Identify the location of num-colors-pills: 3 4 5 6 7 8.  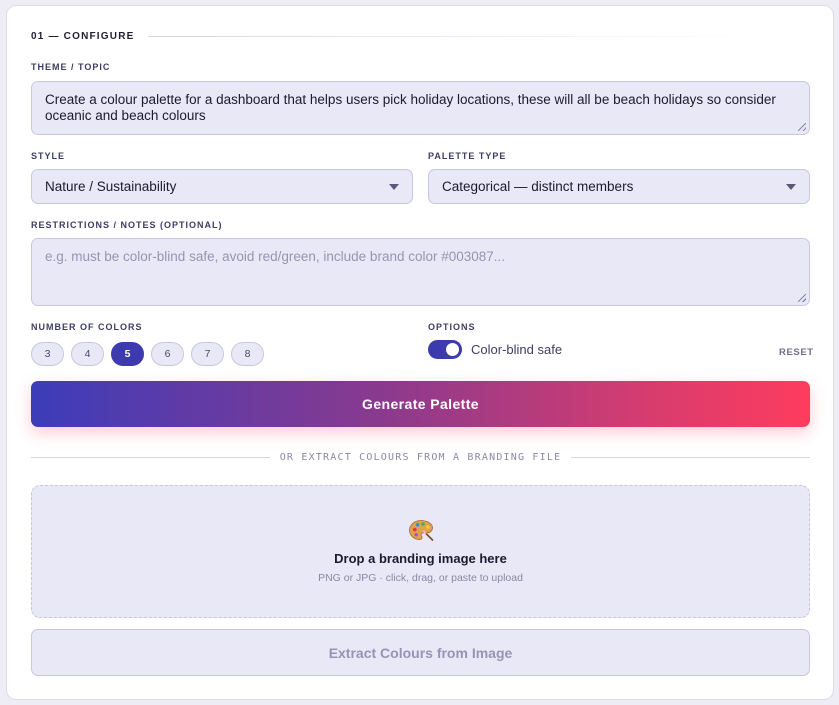
(147, 354).